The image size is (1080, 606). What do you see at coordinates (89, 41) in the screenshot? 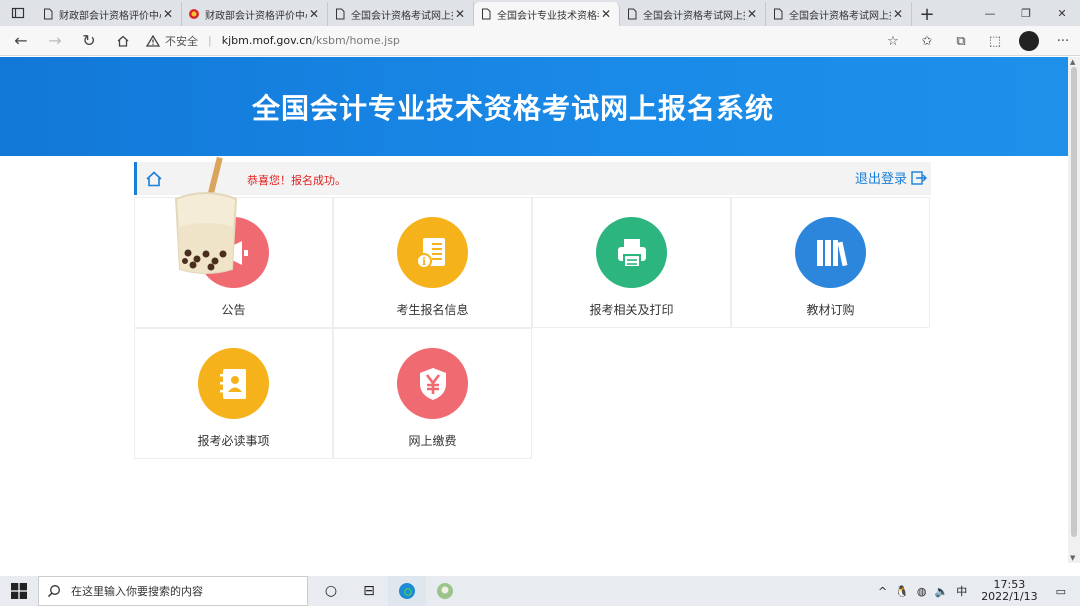
I see `refresh-button: ↻` at bounding box center [89, 41].